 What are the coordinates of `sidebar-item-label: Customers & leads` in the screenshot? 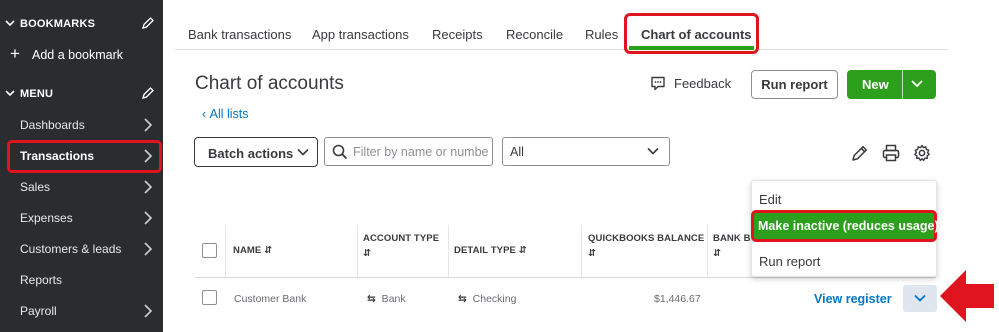 It's located at (71, 249).